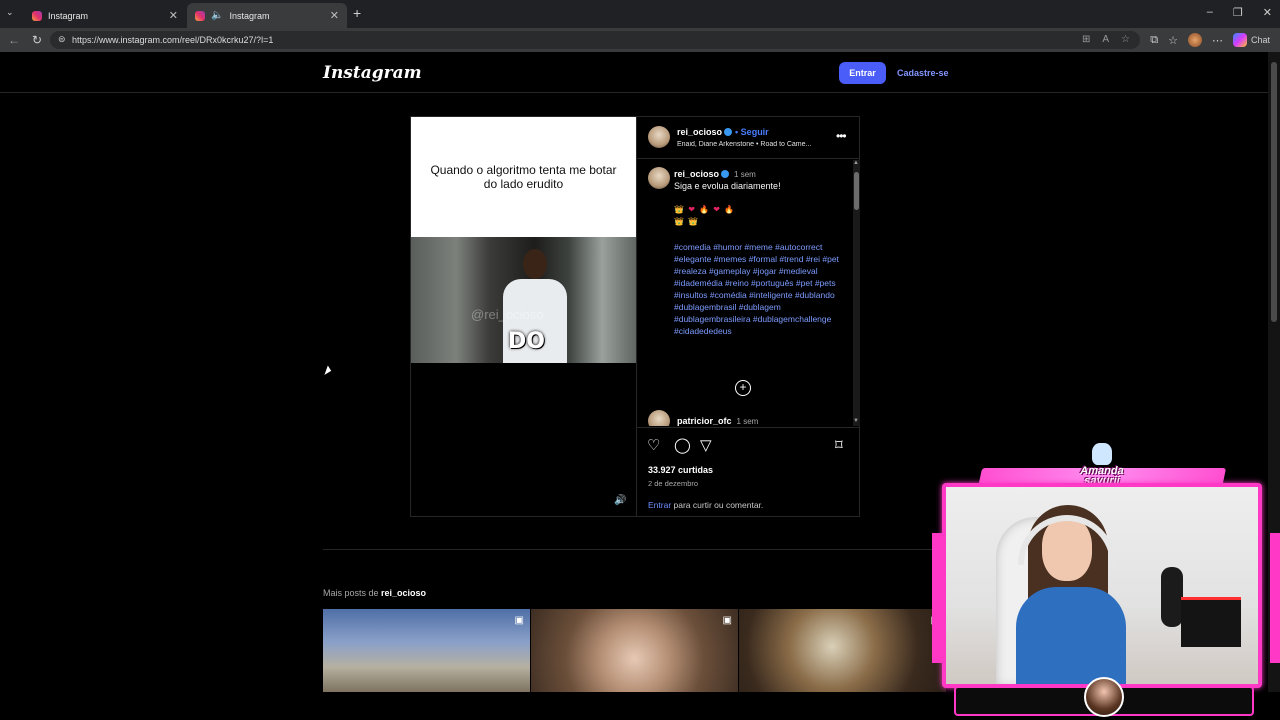  Describe the element at coordinates (727, 620) in the screenshot. I see `reel-icon: ▣` at that location.